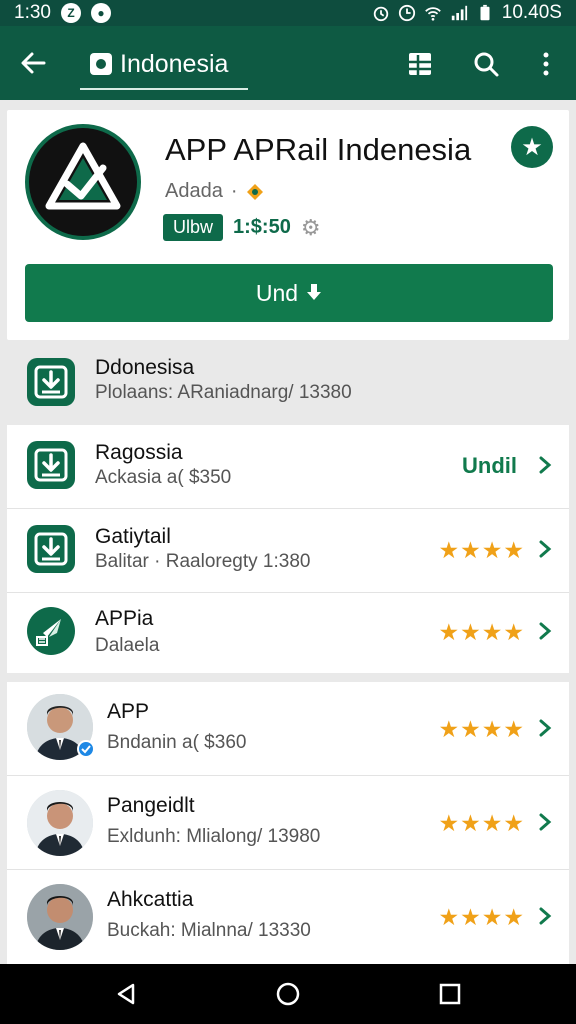 The height and width of the screenshot is (1024, 576). What do you see at coordinates (223, 392) in the screenshot?
I see `section-subtitle: Plolaans: ARaniadnarg/ 13380` at bounding box center [223, 392].